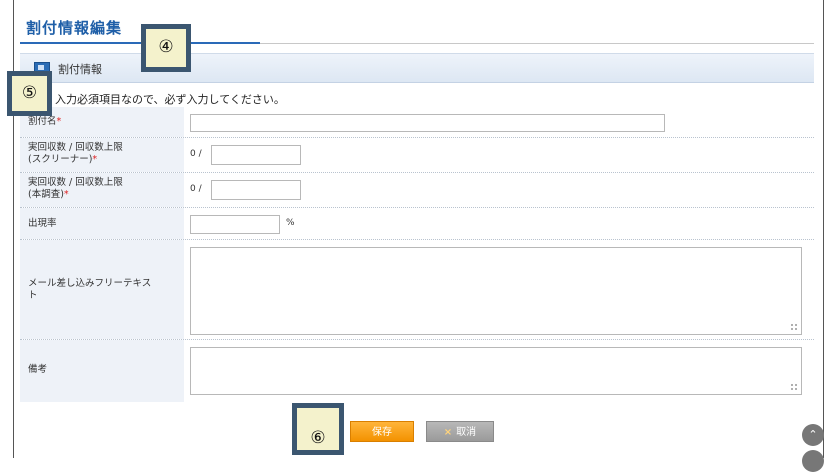 Image resolution: width=824 pixels, height=472 pixels. What do you see at coordinates (196, 154) in the screenshot?
I see `screener-collected-count: 0 /` at bounding box center [196, 154].